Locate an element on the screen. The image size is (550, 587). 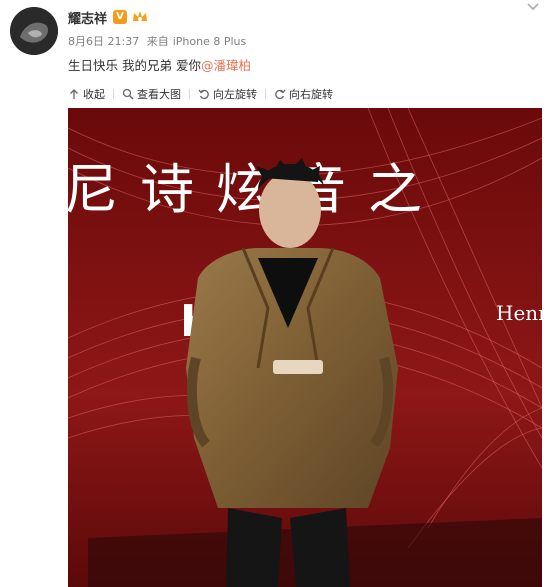
avatar-image is located at coordinates (34, 31).